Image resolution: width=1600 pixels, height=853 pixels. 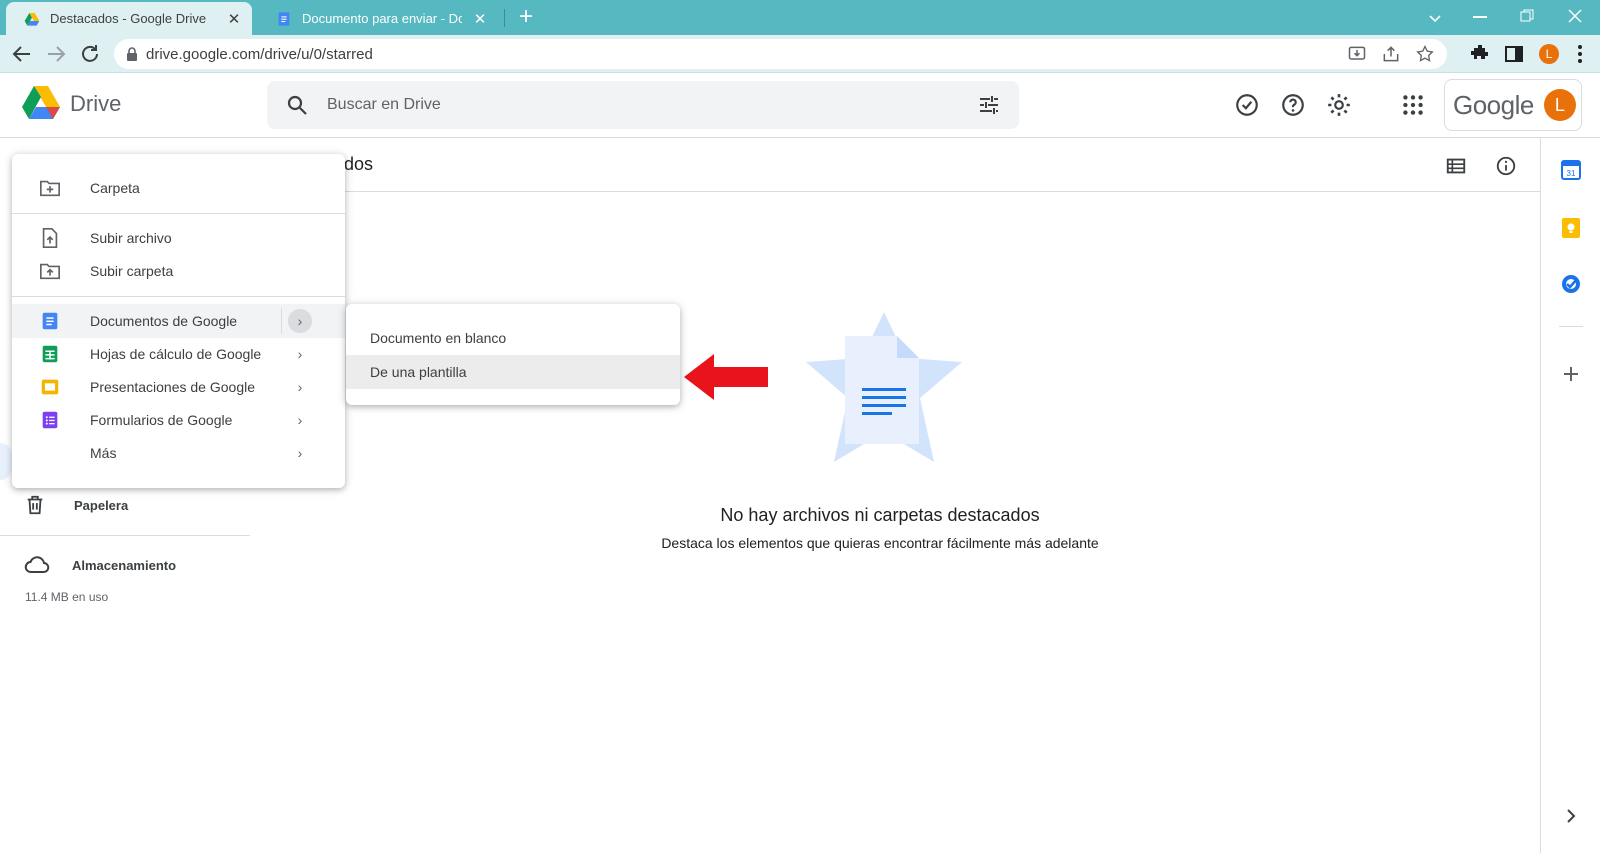 I want to click on docs-submenu: Documento en blanco De una plantilla, so click(x=513, y=354).